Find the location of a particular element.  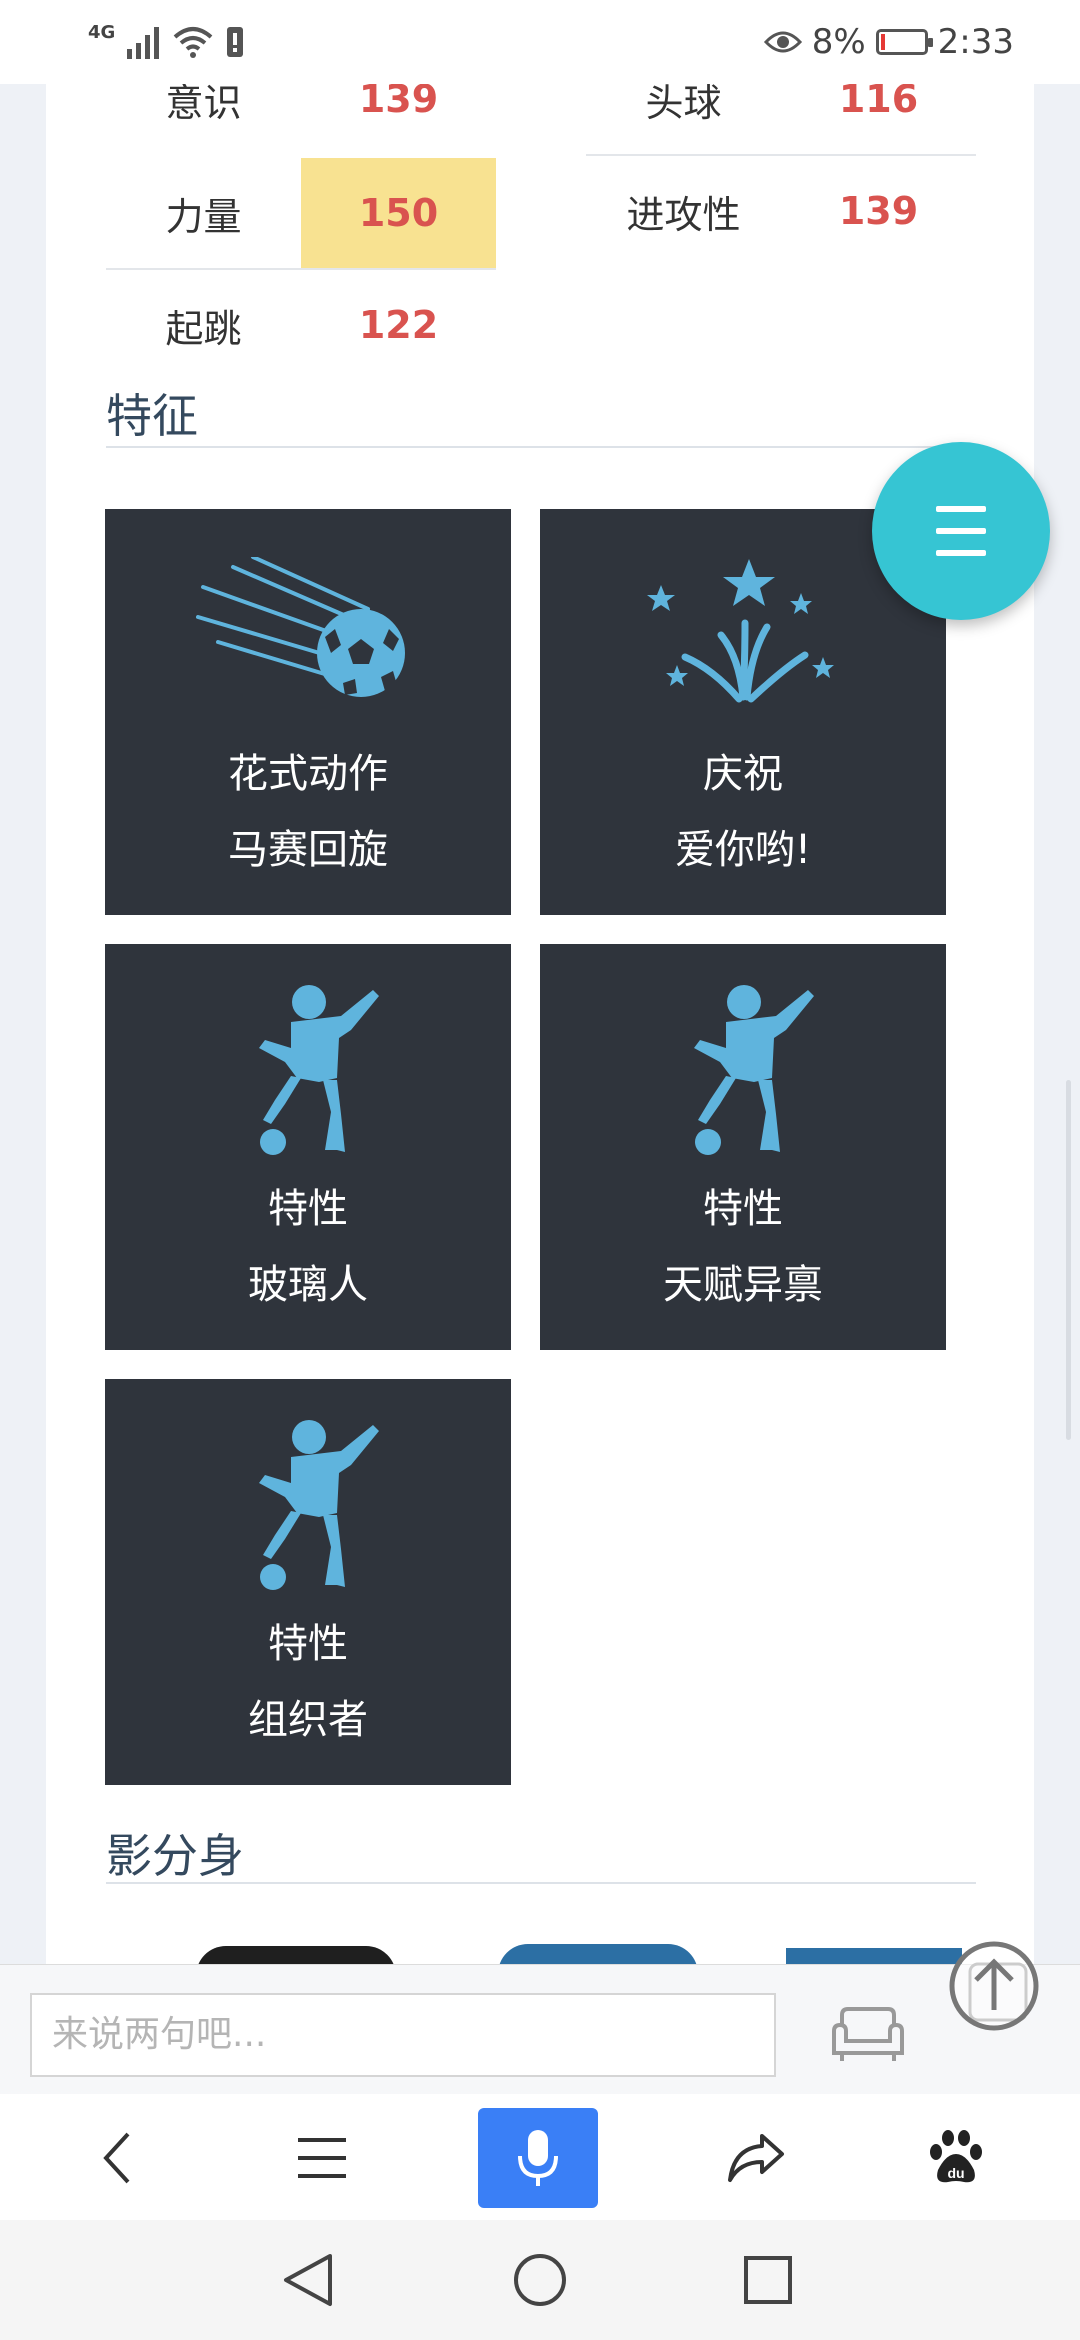

svg-text: du is located at coordinates (955, 2173).